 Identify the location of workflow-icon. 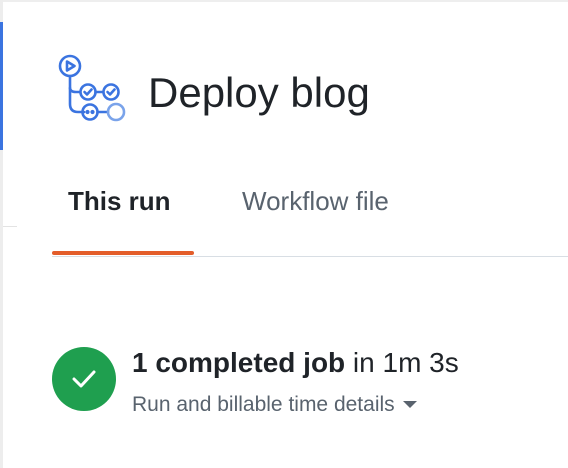
(92, 88).